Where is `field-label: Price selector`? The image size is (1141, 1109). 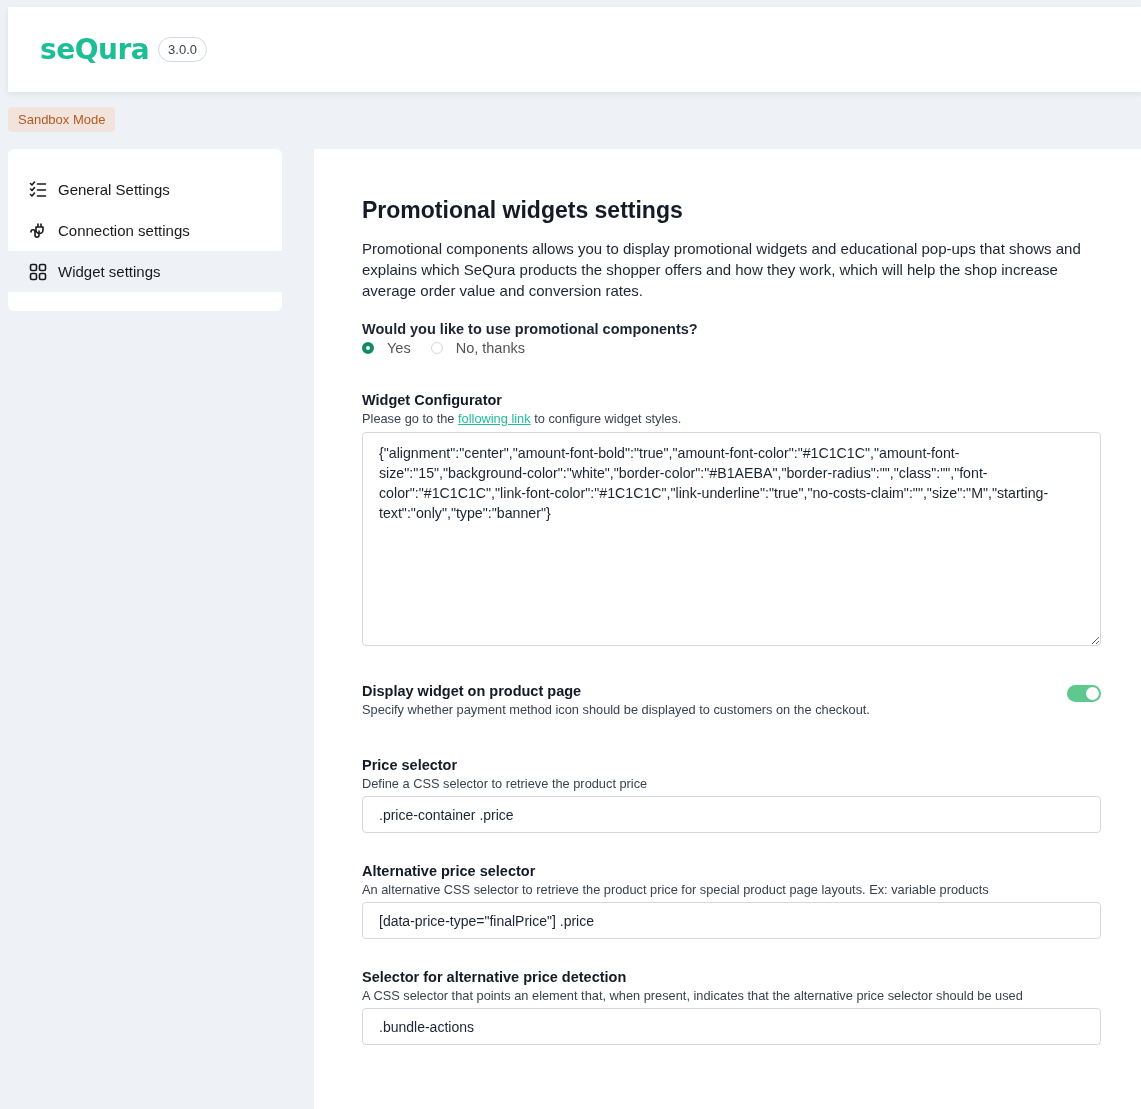
field-label: Price selector is located at coordinates (410, 765).